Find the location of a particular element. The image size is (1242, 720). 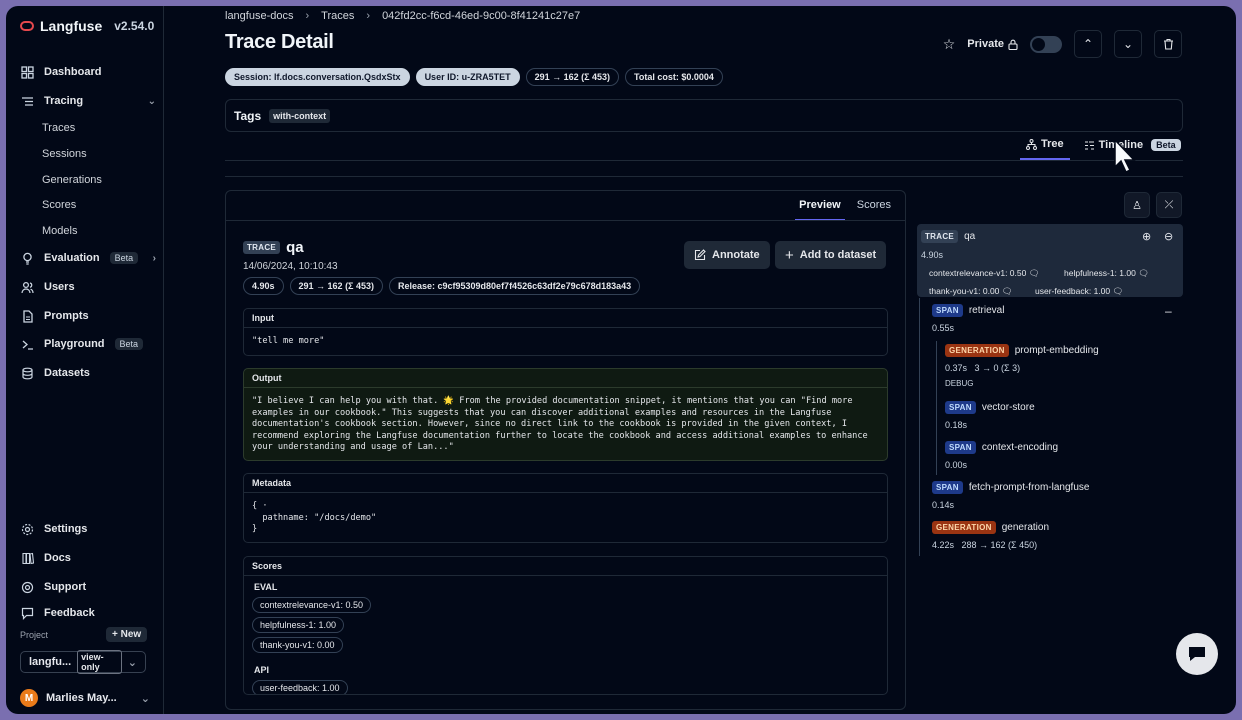

tree-icon is located at coordinates (1031, 144).